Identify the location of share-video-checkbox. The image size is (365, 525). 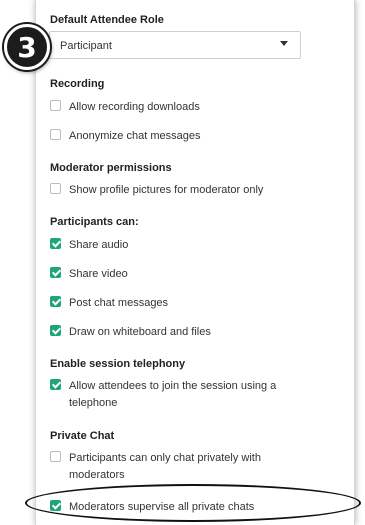
(55, 272).